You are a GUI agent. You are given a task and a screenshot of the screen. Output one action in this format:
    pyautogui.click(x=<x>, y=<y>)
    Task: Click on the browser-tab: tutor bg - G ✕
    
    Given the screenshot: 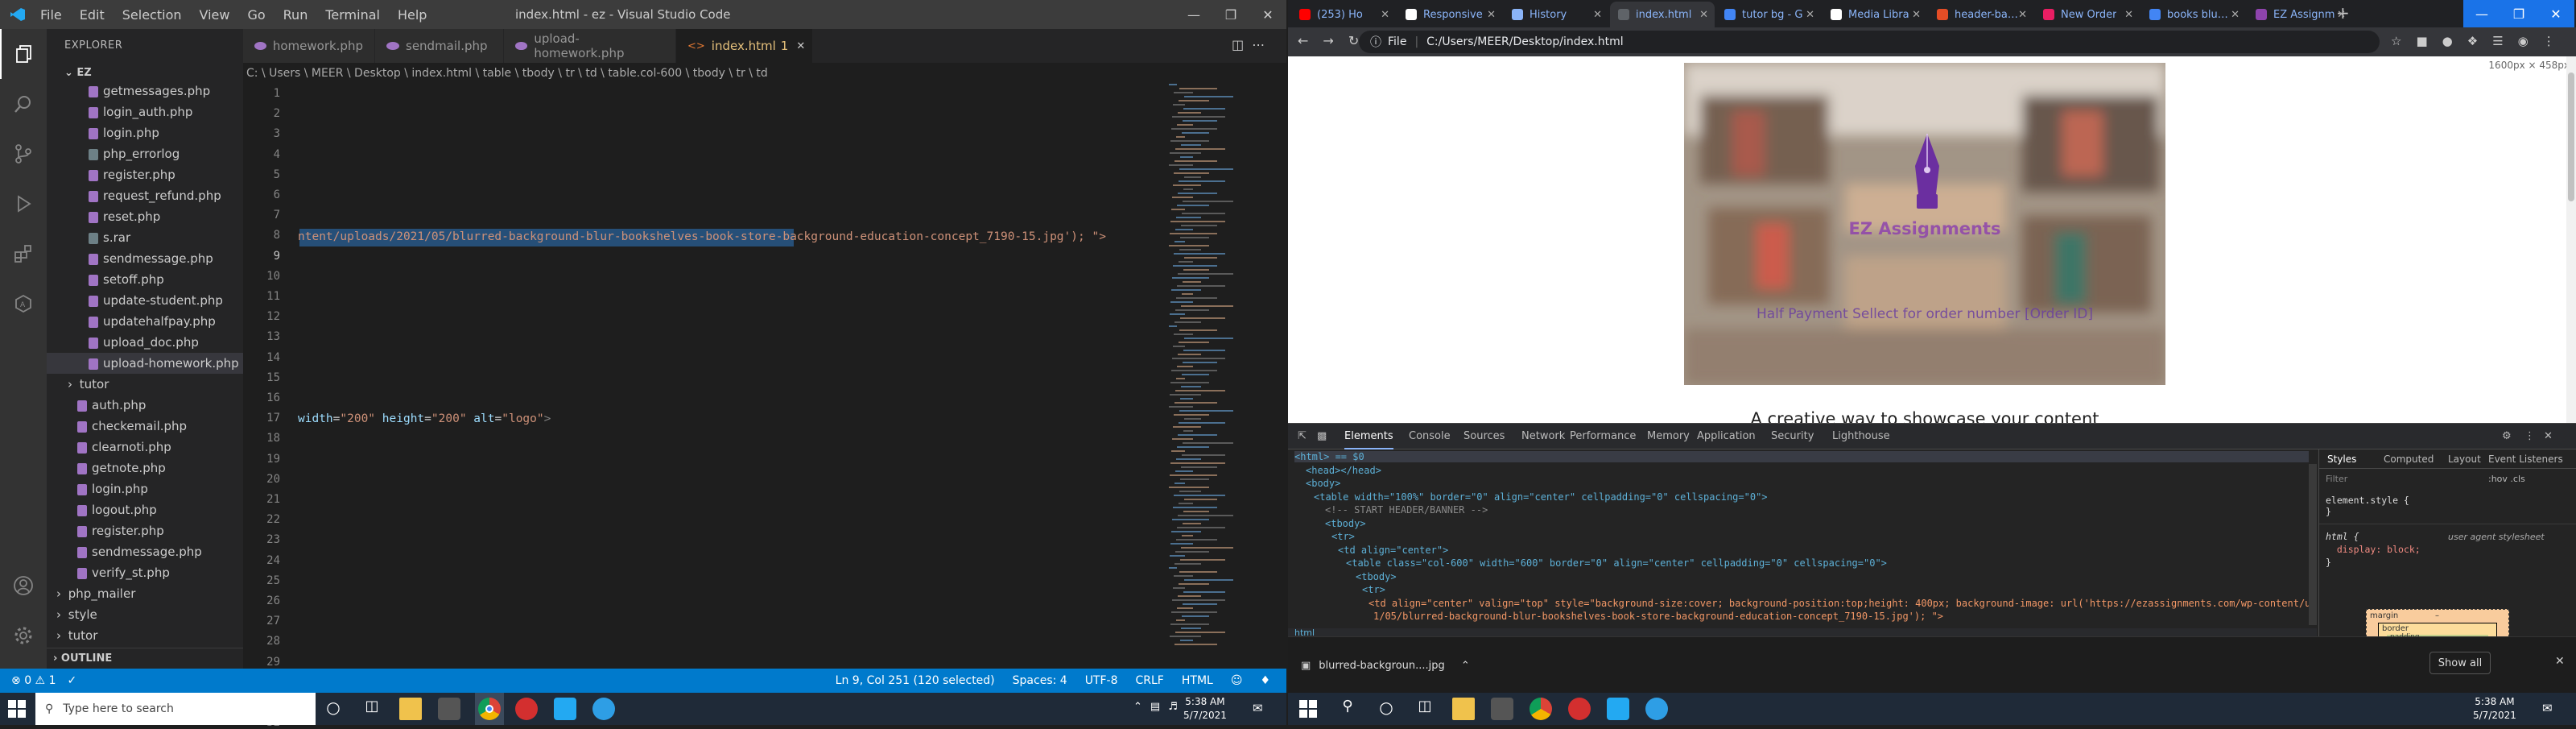 What is the action you would take?
    pyautogui.click(x=1769, y=14)
    